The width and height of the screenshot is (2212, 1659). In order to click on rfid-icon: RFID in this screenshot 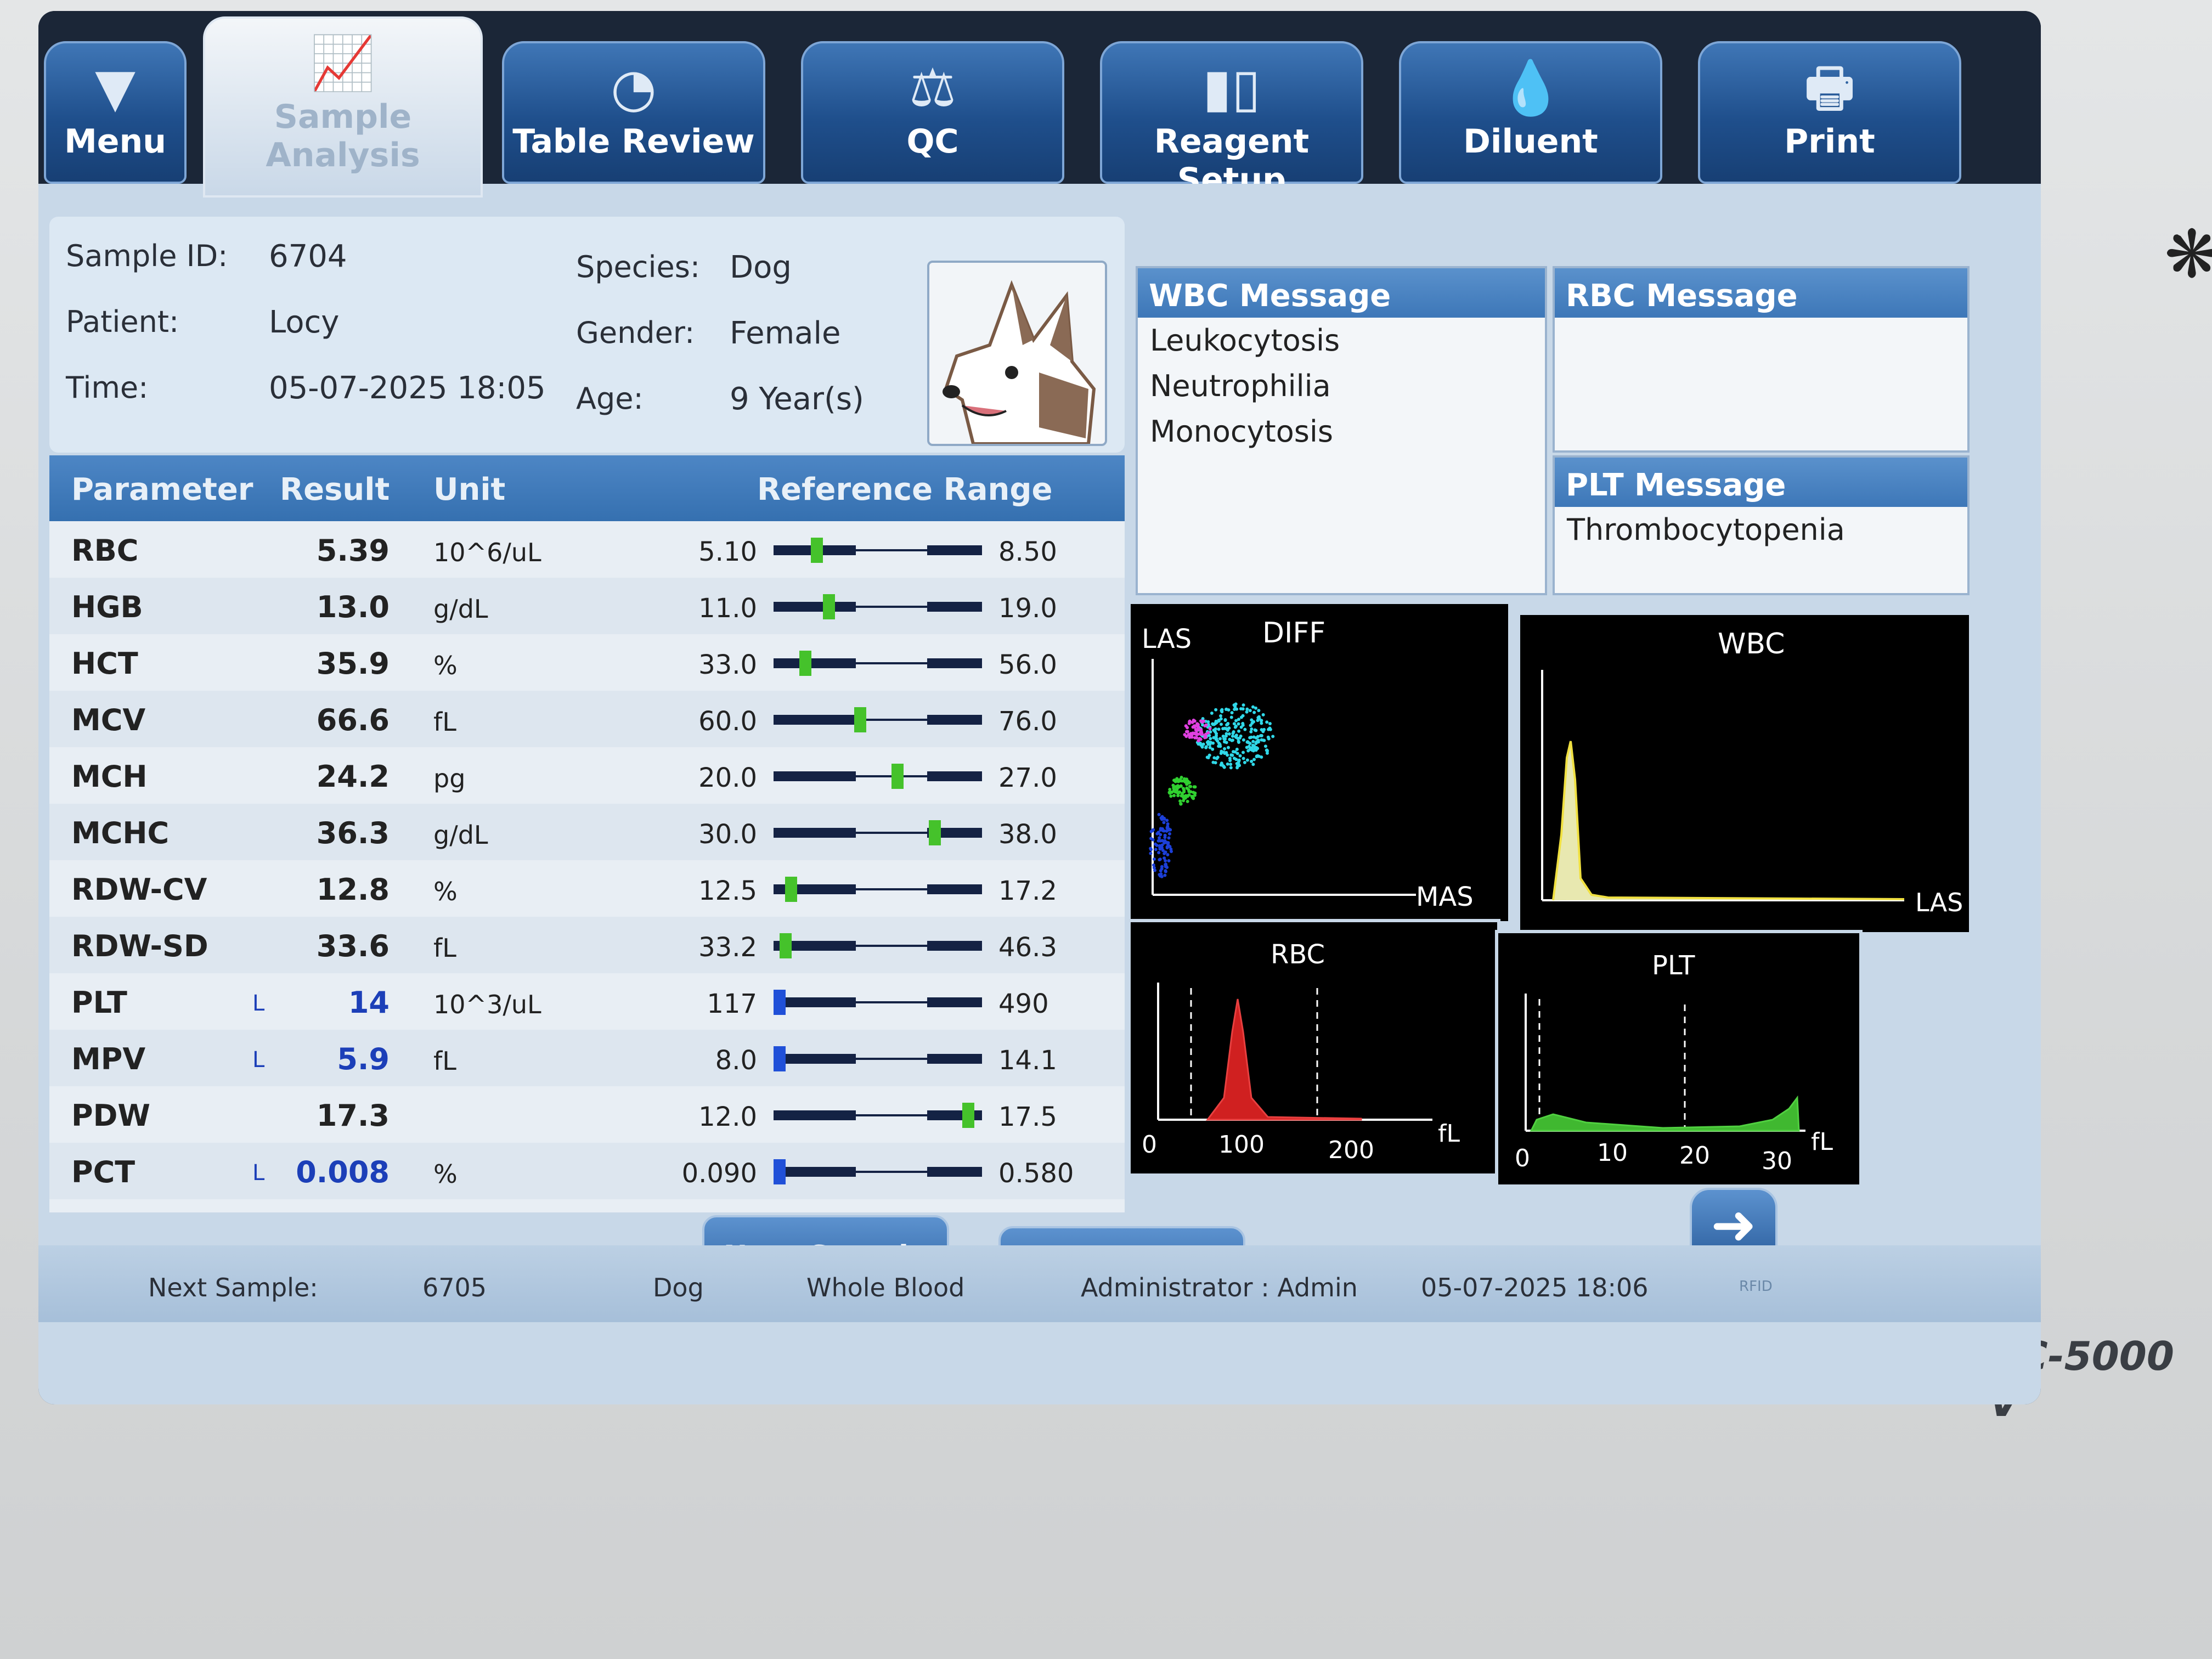, I will do `click(1756, 1286)`.